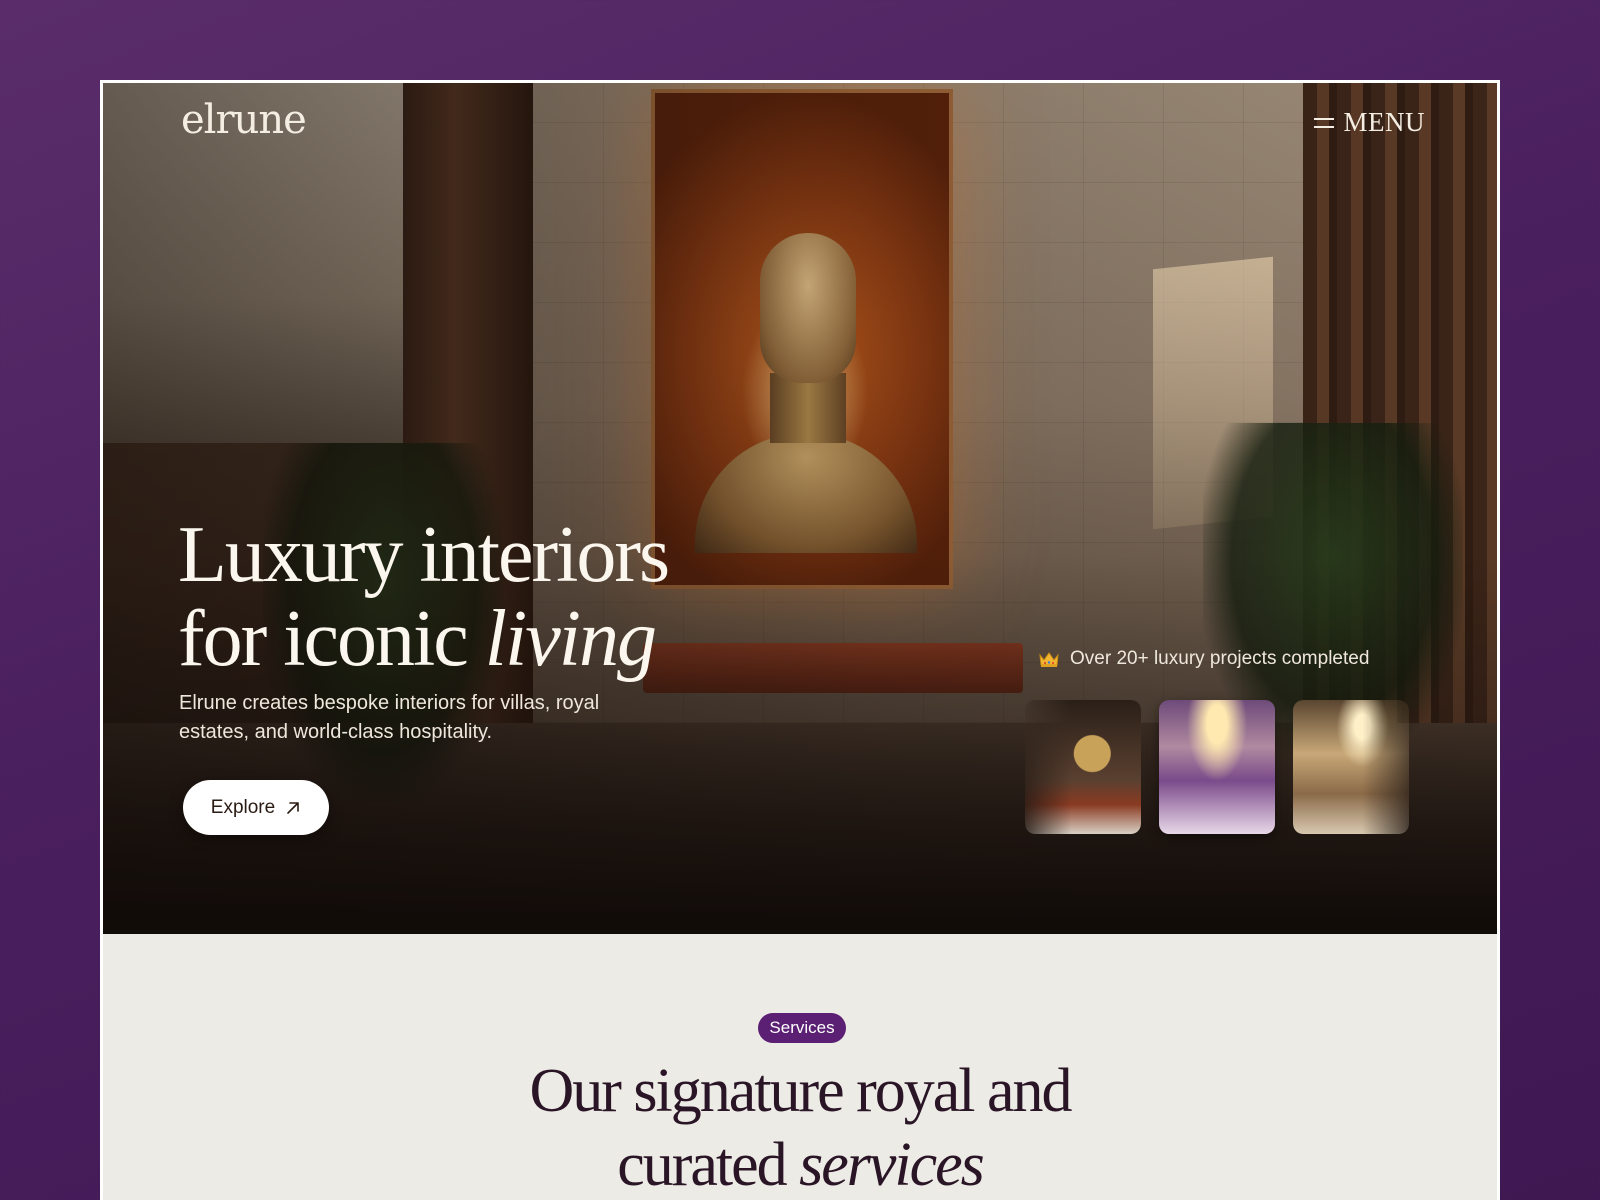 The image size is (1600, 1200). I want to click on projects-caption: Over 20+ luxury projects completed, so click(1203, 659).